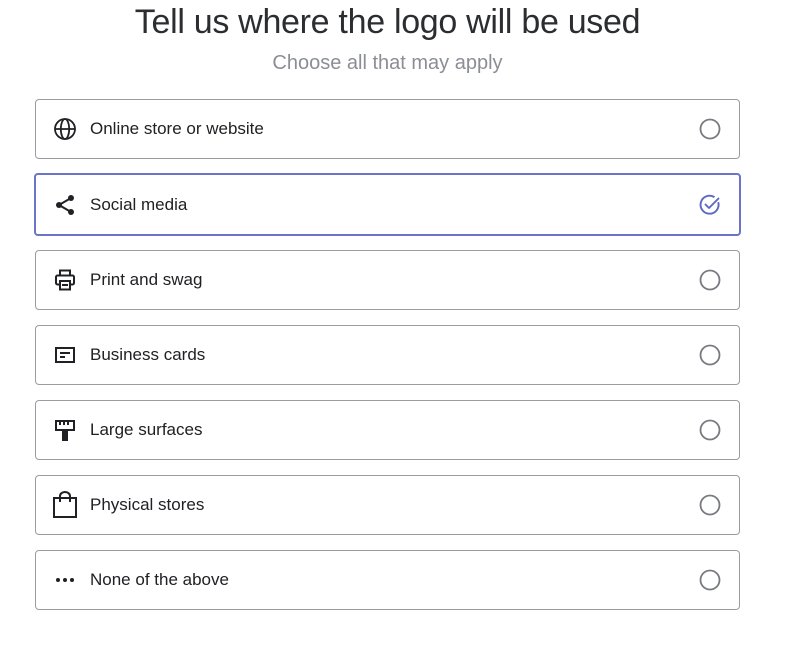 This screenshot has height=649, width=807. I want to click on option-label: Large surfaces, so click(146, 429).